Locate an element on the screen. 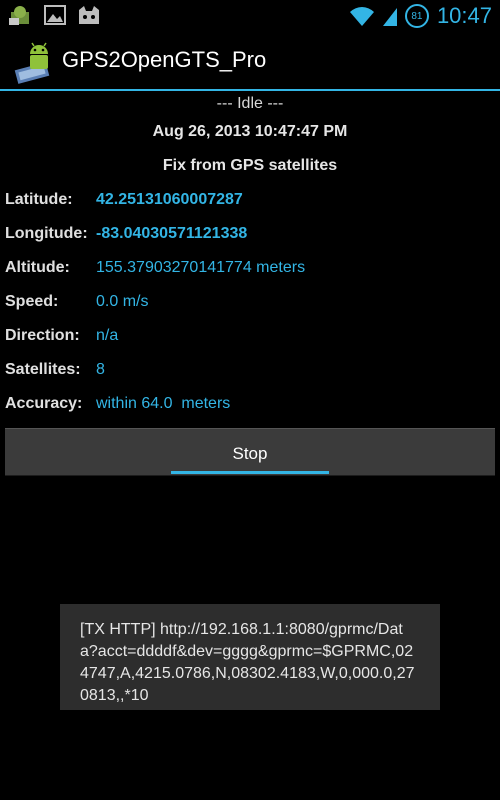 The height and width of the screenshot is (800, 500). stop-button-label: Stop is located at coordinates (250, 453).